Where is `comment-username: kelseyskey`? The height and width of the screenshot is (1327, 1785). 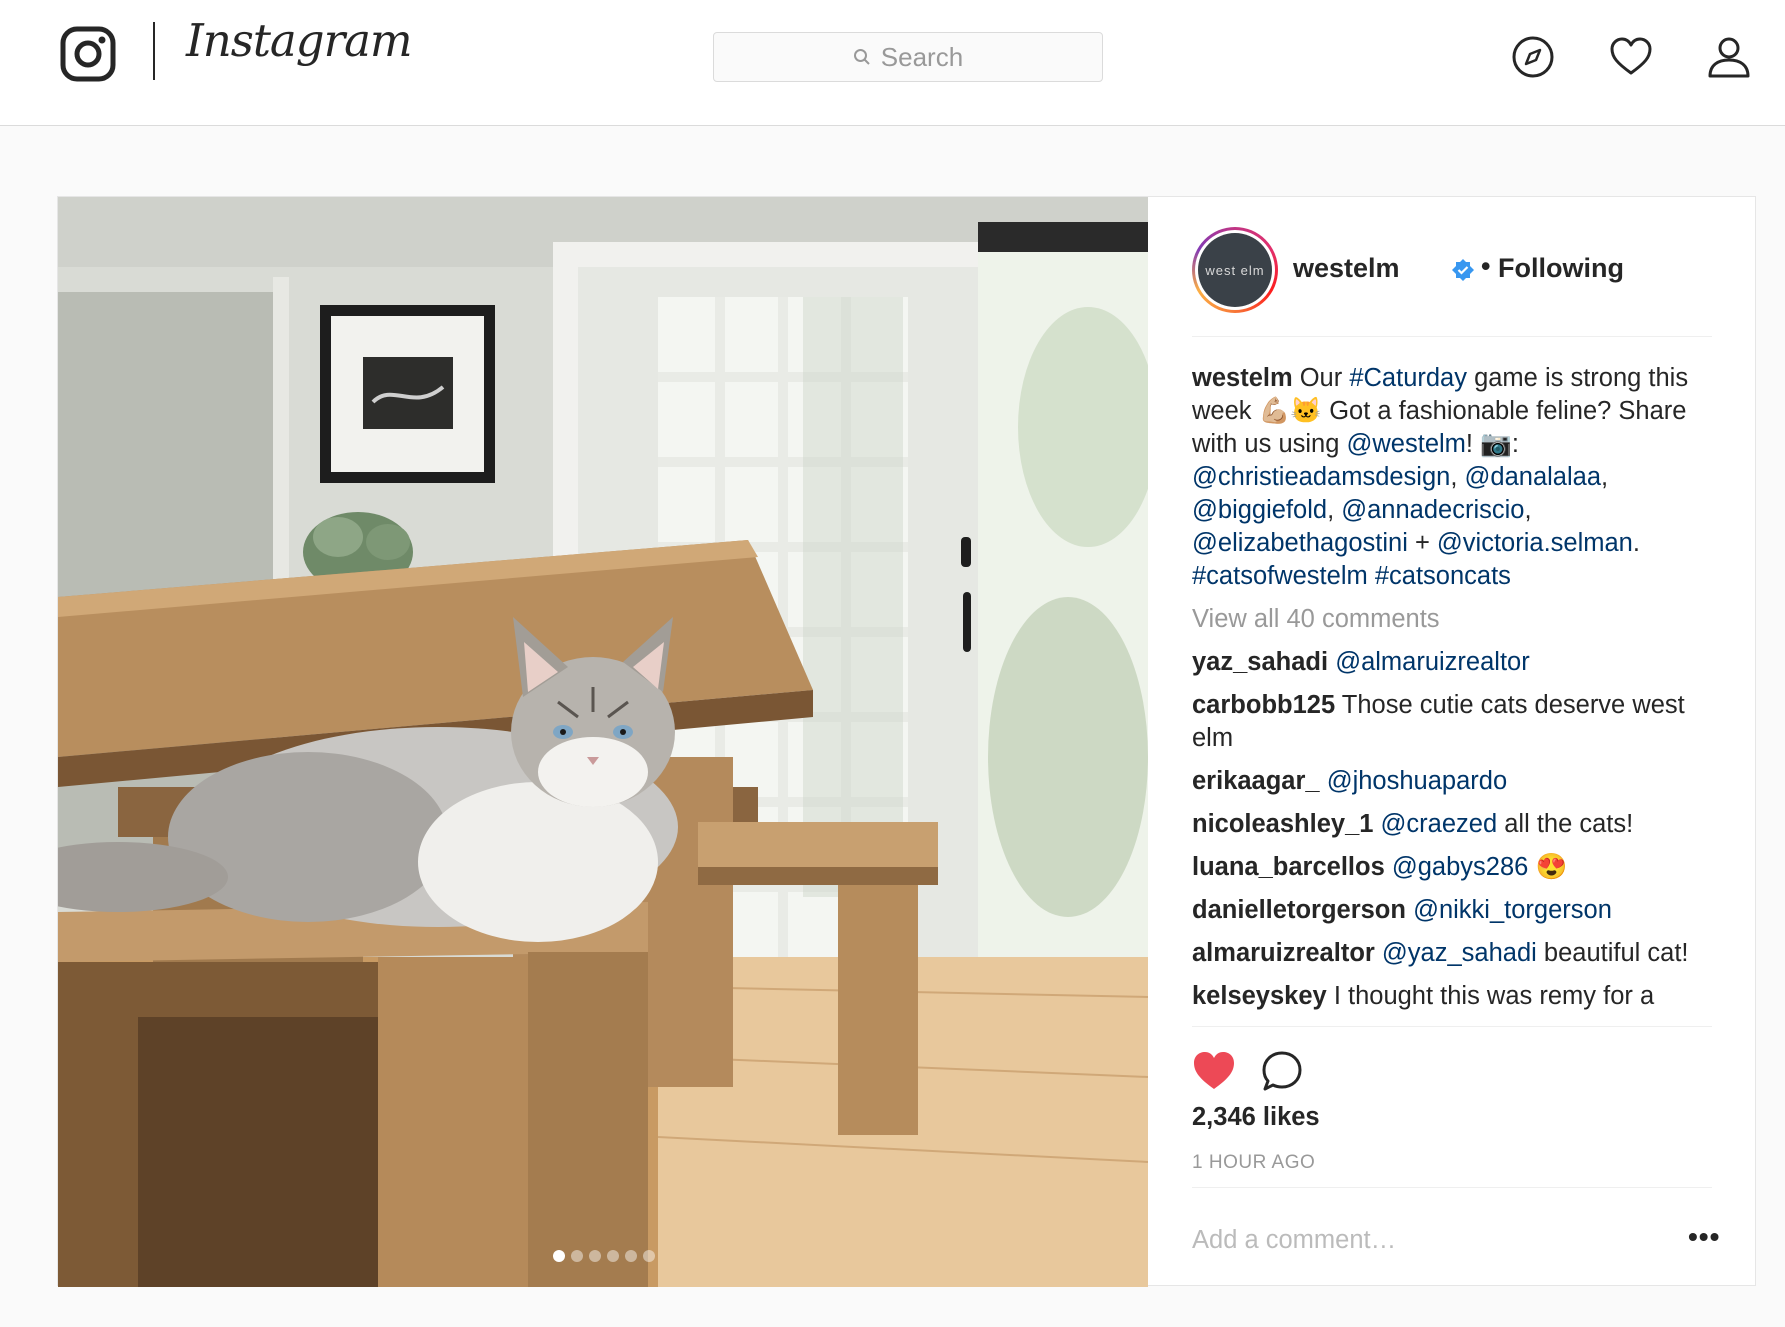 comment-username: kelseyskey is located at coordinates (1259, 996).